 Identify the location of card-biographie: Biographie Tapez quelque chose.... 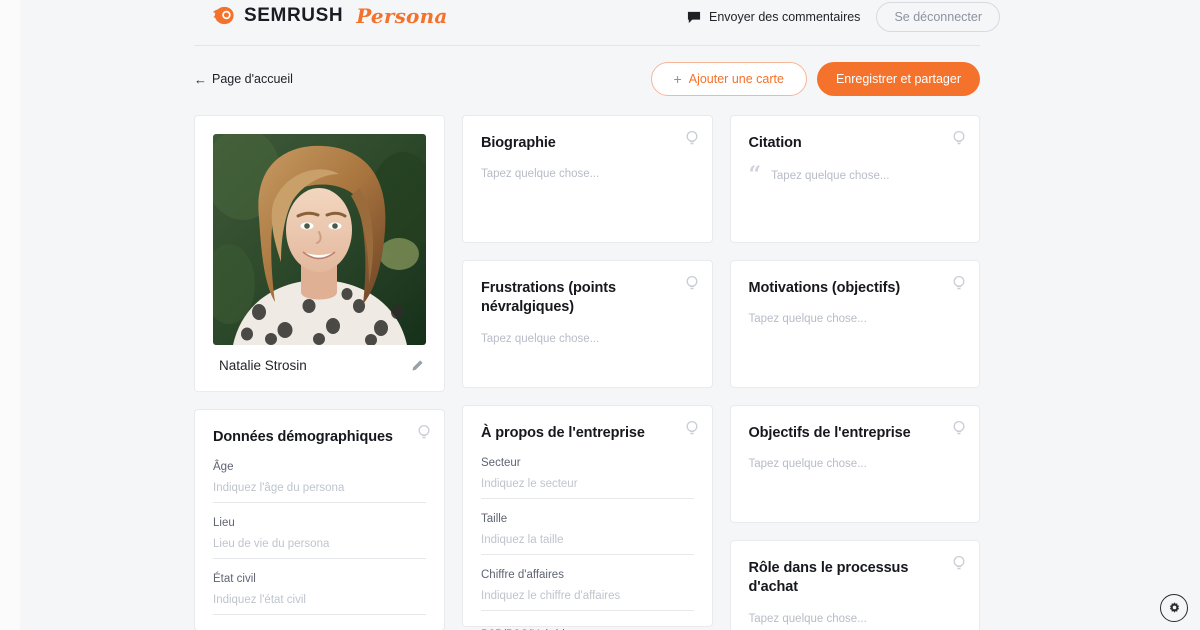
(587, 179).